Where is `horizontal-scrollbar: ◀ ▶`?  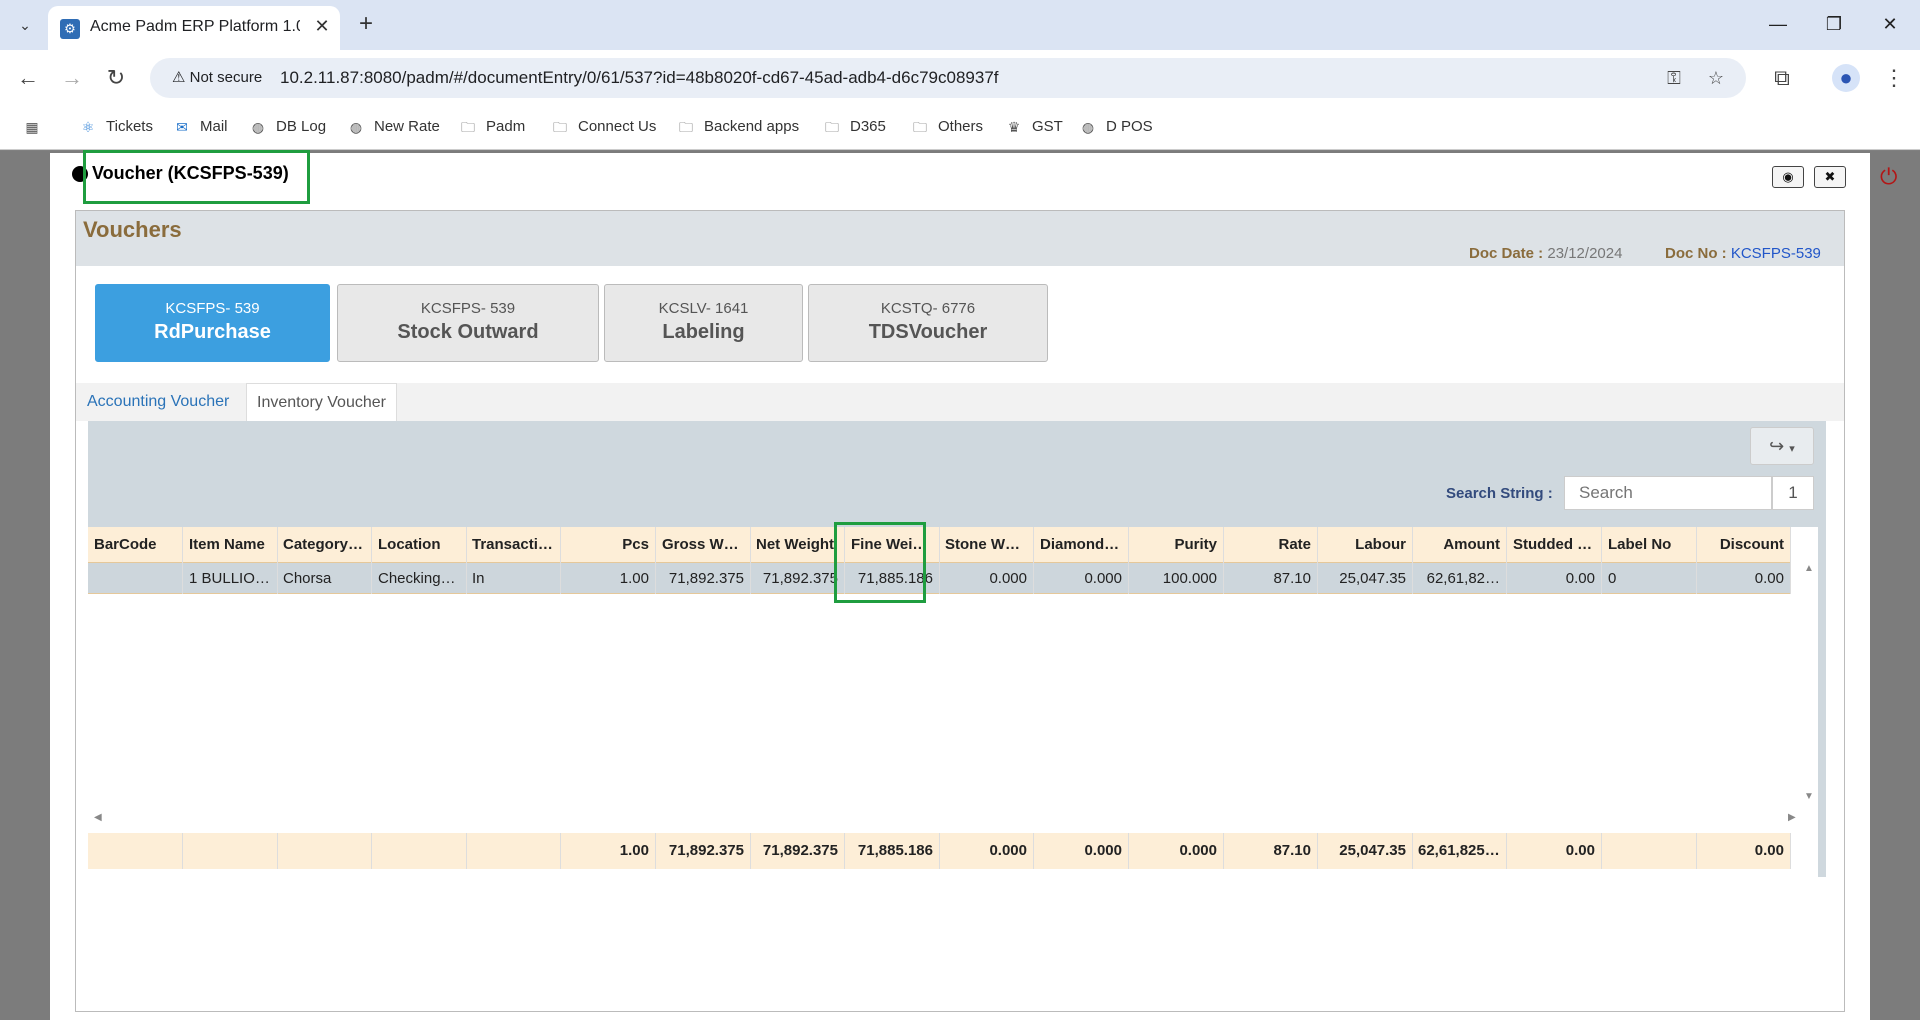
horizontal-scrollbar: ◀ ▶ is located at coordinates (944, 818).